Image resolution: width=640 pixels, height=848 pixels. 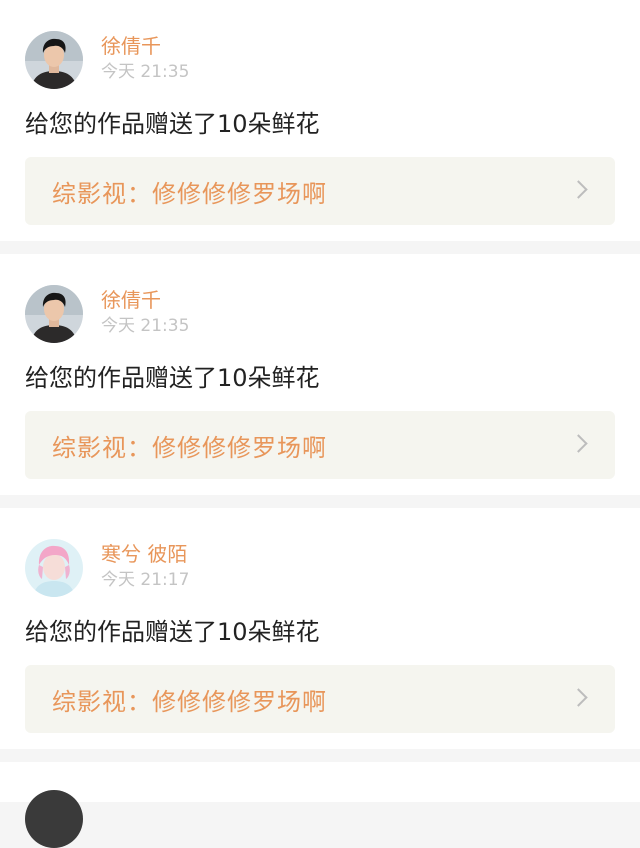 What do you see at coordinates (145, 580) in the screenshot?
I see `timestamp: 今天 21:17` at bounding box center [145, 580].